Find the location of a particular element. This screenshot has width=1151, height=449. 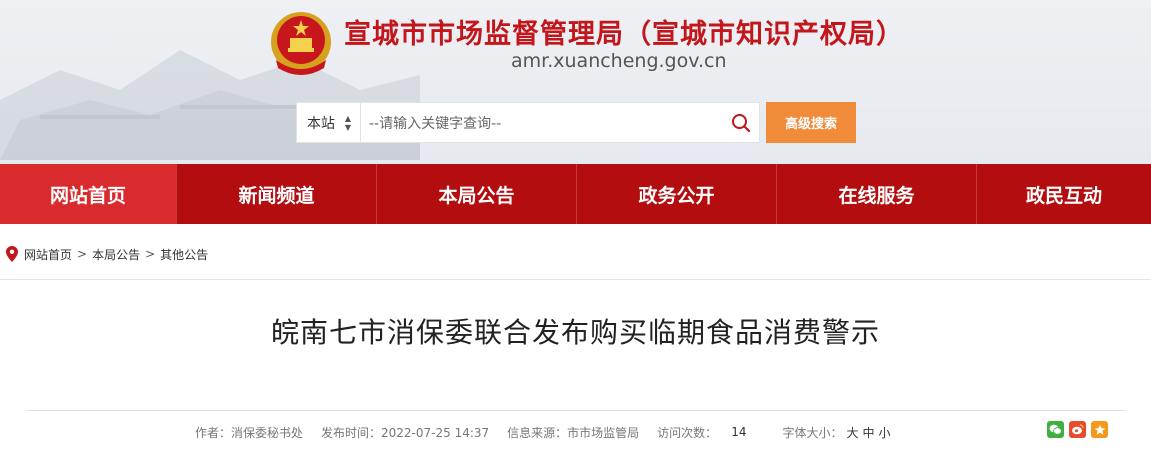

weibo-icon is located at coordinates (1077, 429).